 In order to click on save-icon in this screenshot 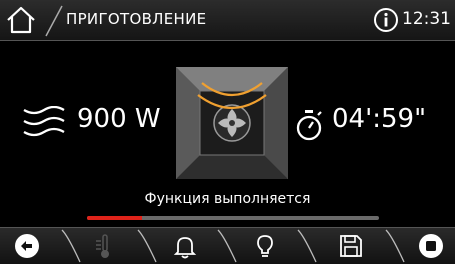, I will do `click(351, 246)`.